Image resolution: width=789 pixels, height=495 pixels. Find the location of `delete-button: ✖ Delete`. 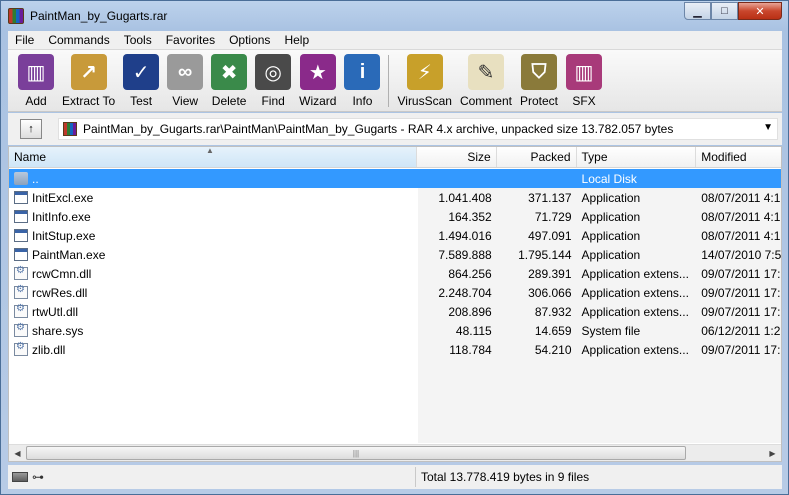

delete-button: ✖ Delete is located at coordinates (229, 80).